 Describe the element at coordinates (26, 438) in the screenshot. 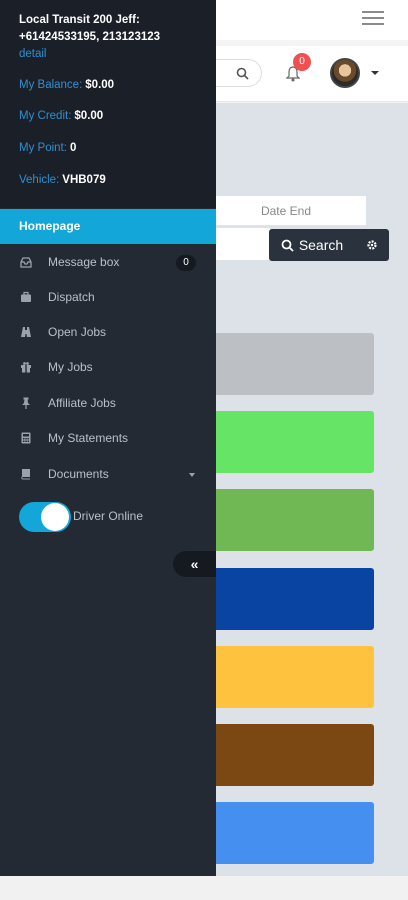

I see `calculator-icon` at that location.